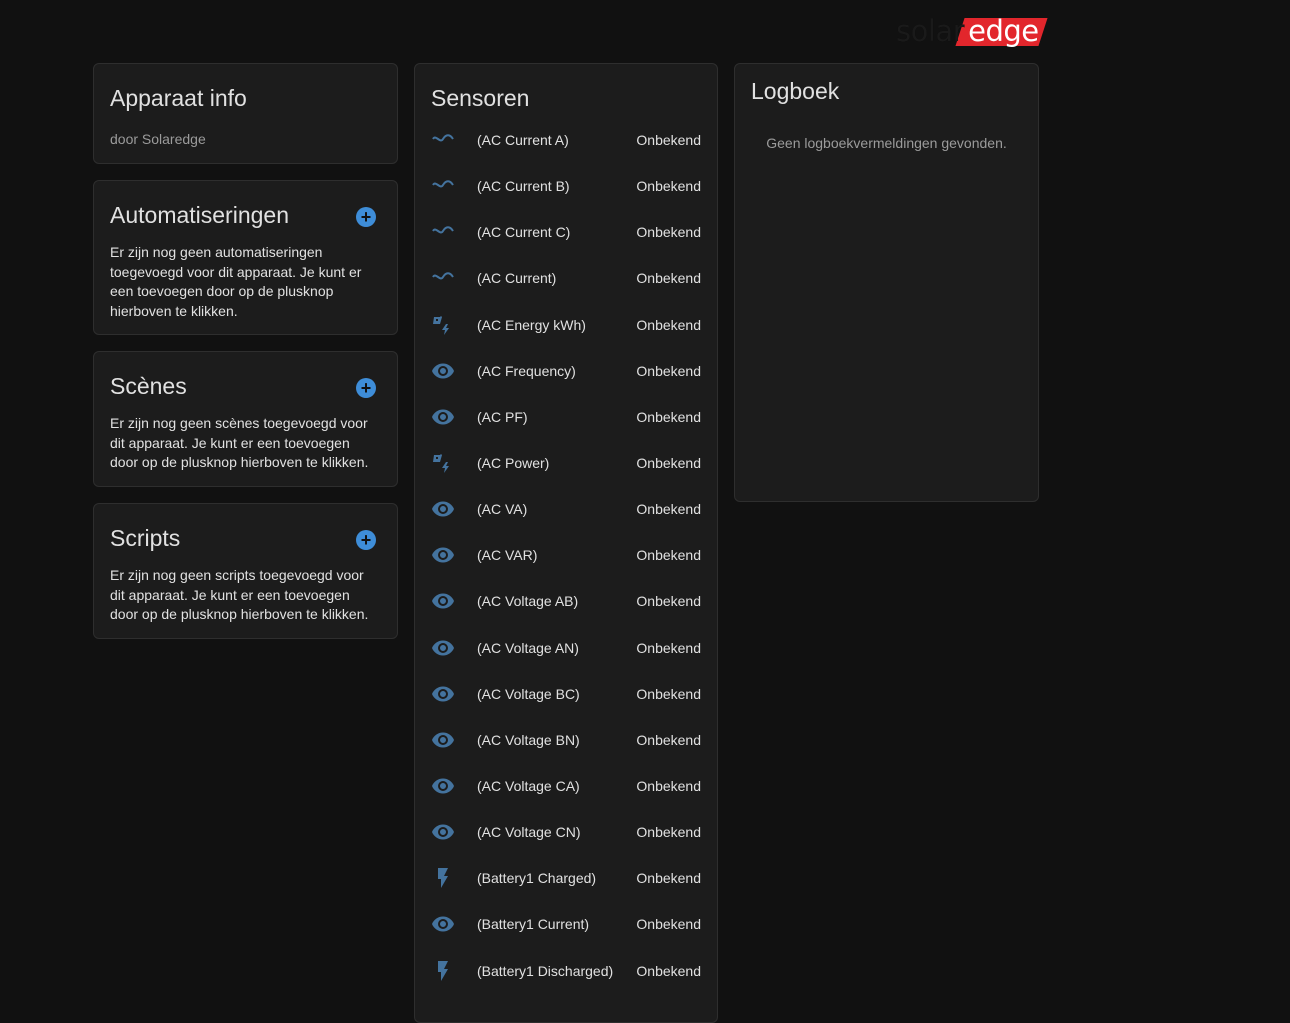 The height and width of the screenshot is (1023, 1290). Describe the element at coordinates (523, 140) in the screenshot. I see `sensor-name: (AC Current A)` at that location.